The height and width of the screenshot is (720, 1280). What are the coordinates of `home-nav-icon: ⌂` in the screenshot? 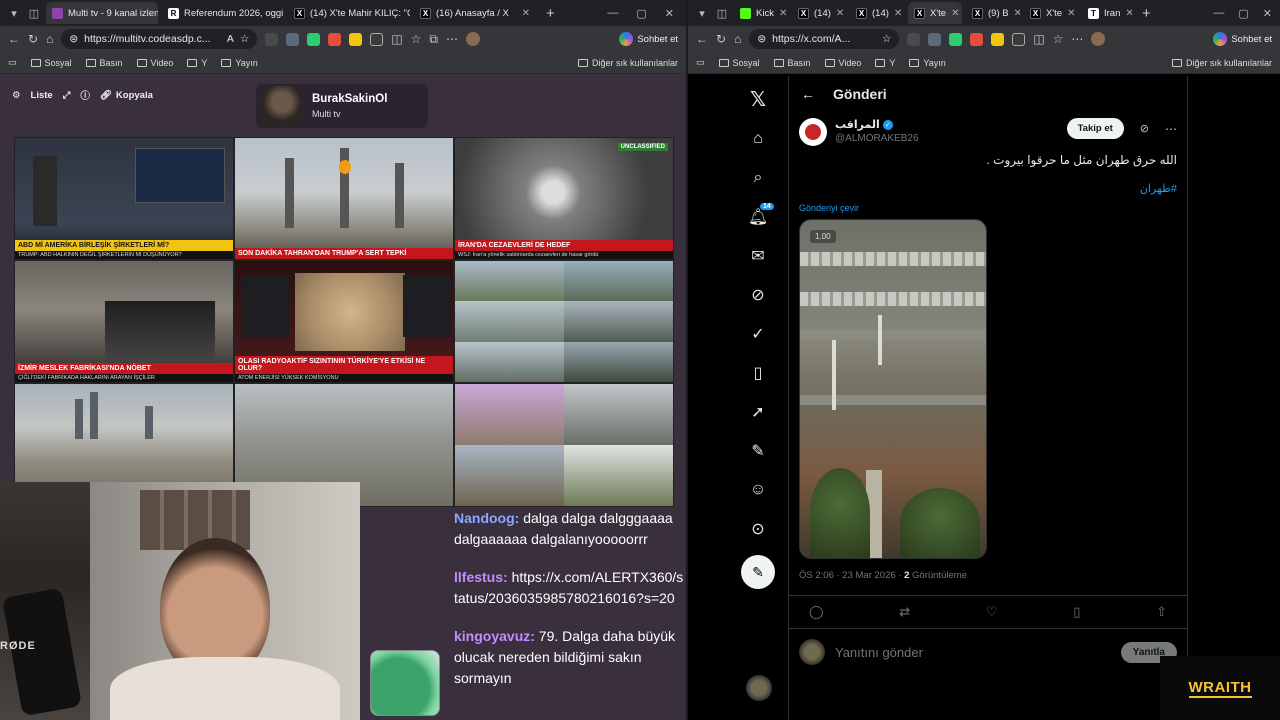 It's located at (758, 138).